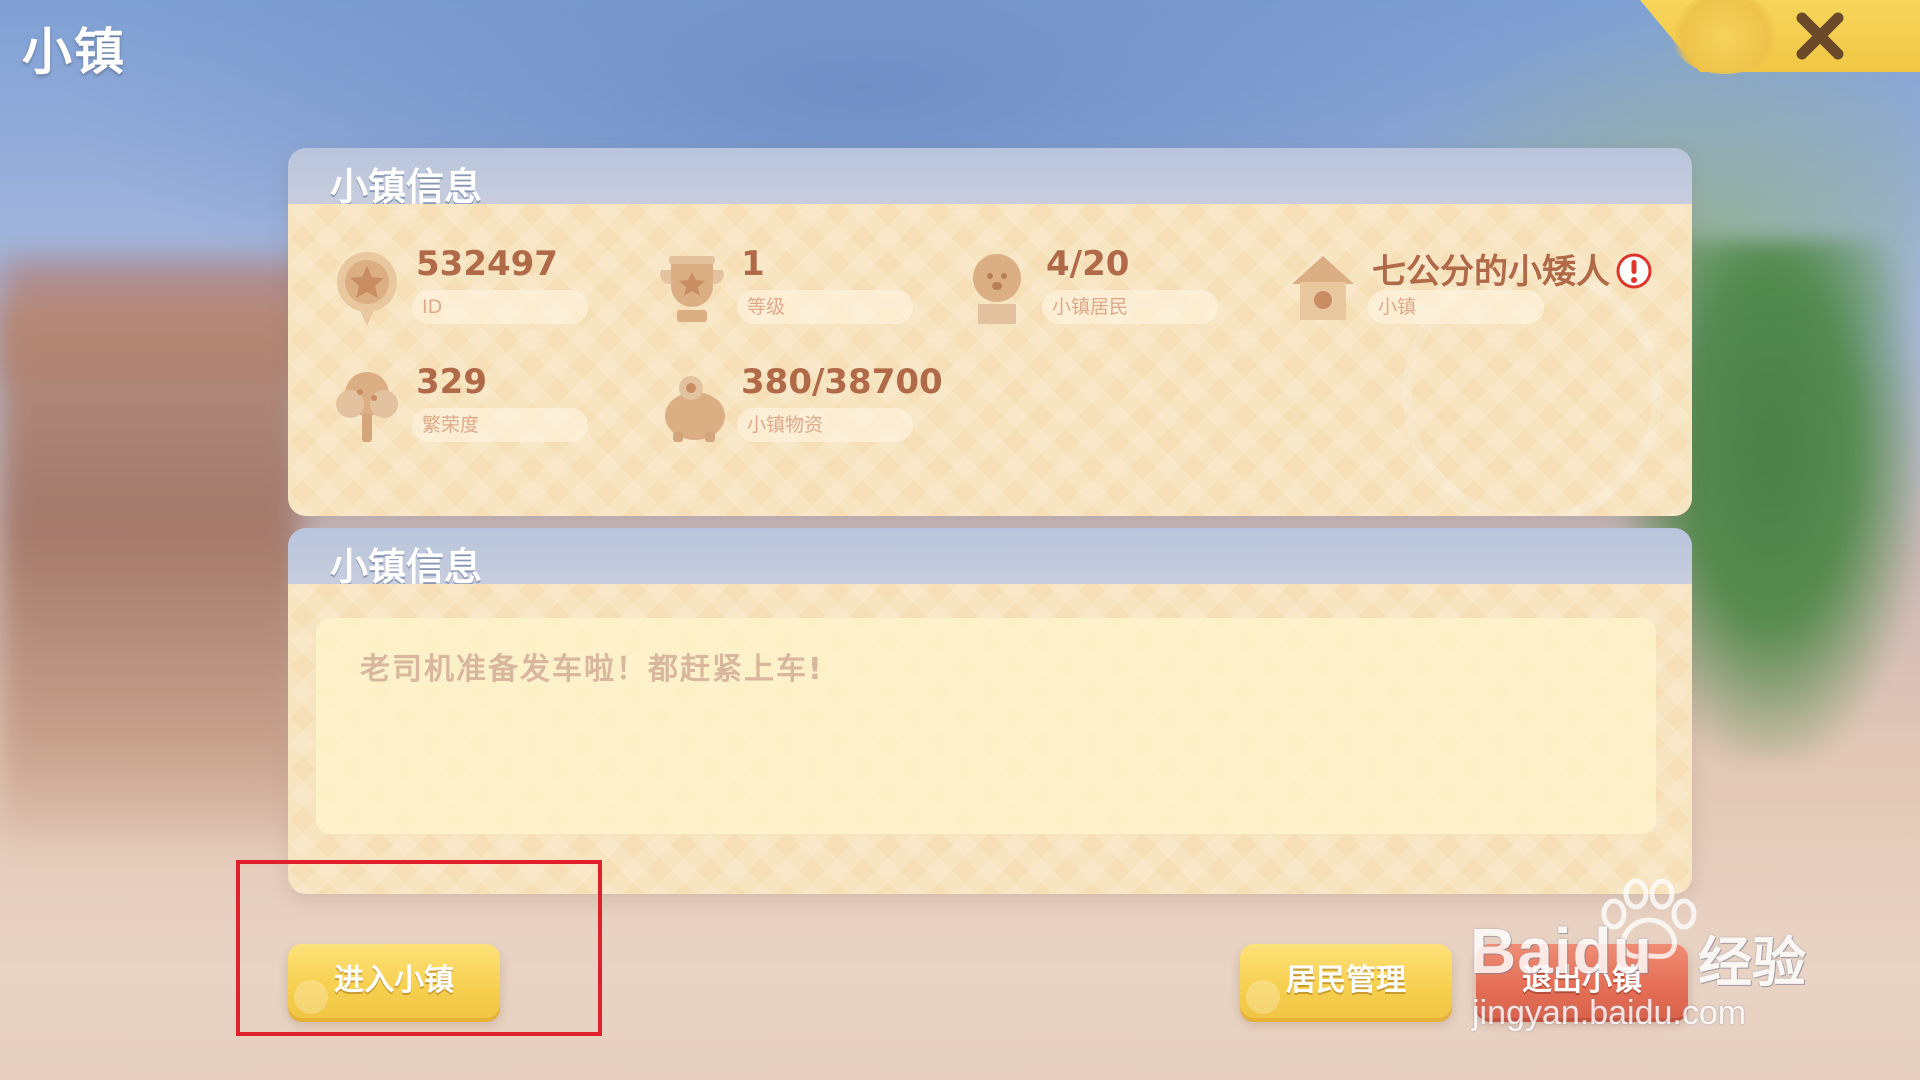  I want to click on watermark: Baidu 经验 jingyan.baidu.com, so click(1646, 956).